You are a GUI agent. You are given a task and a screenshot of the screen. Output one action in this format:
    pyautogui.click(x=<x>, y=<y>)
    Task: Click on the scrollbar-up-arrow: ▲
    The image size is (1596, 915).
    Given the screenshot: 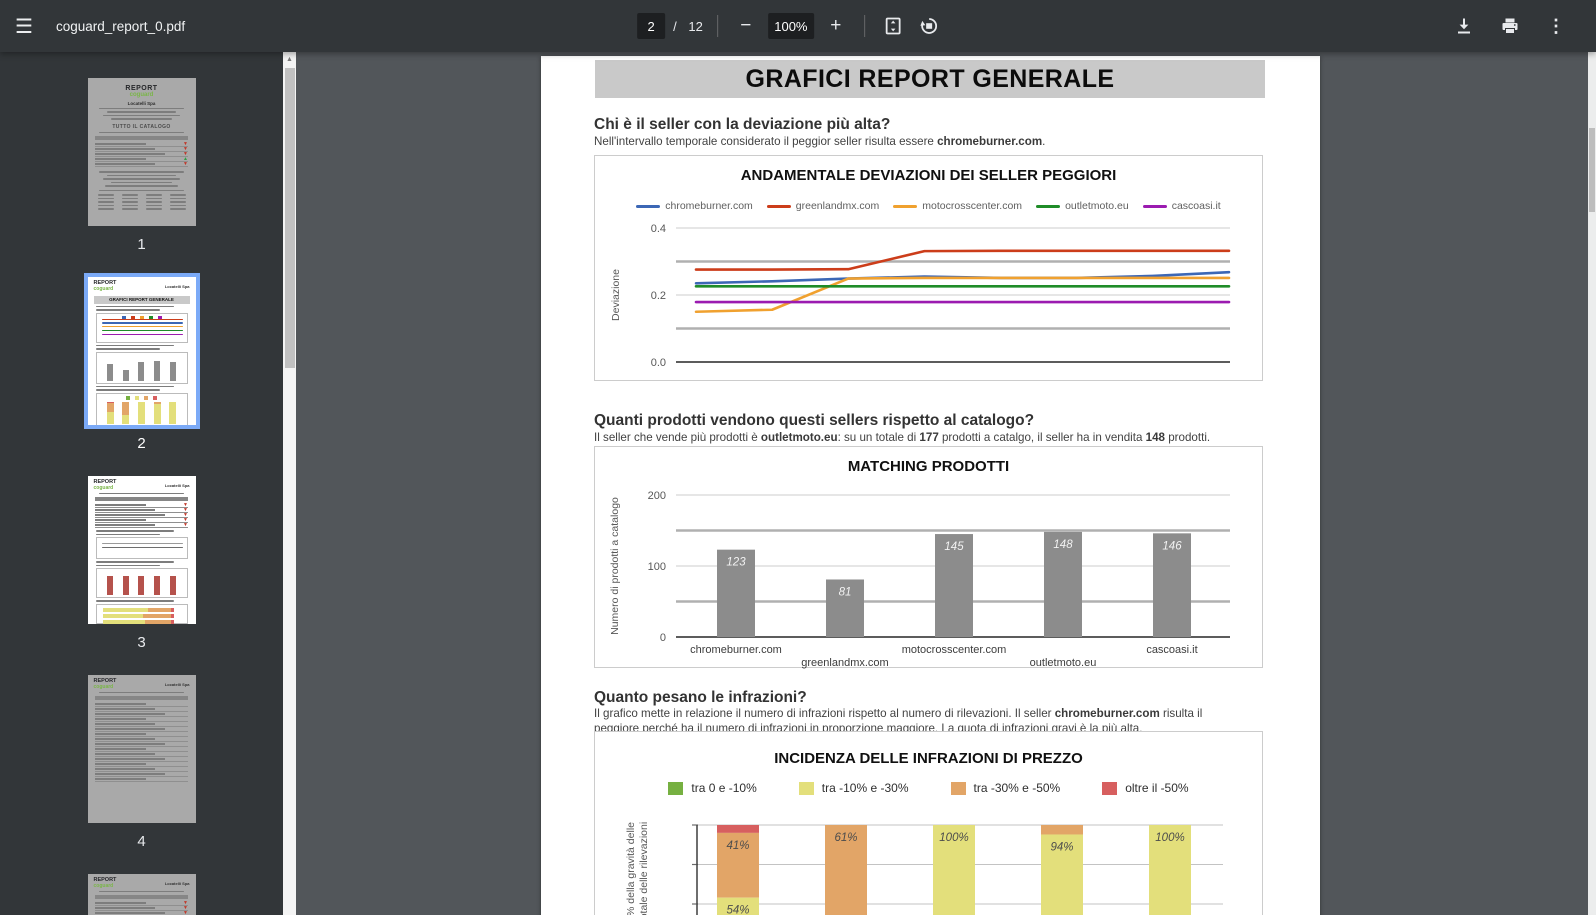 What is the action you would take?
    pyautogui.click(x=289, y=59)
    